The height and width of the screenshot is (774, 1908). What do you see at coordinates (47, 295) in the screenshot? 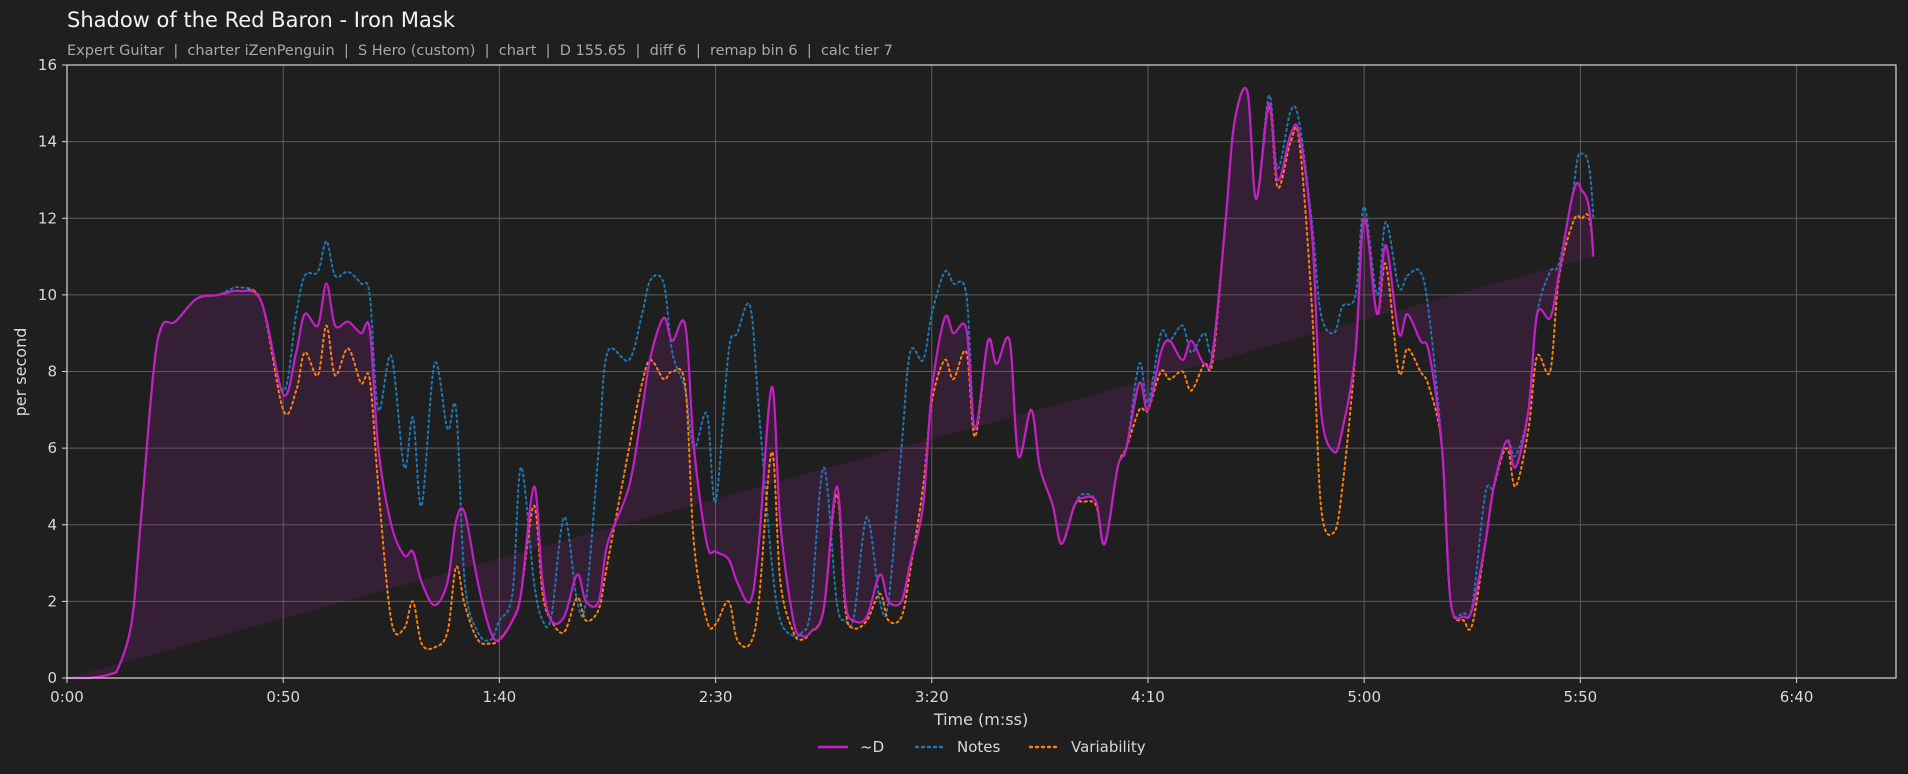
I see `y-tick-label: 10` at bounding box center [47, 295].